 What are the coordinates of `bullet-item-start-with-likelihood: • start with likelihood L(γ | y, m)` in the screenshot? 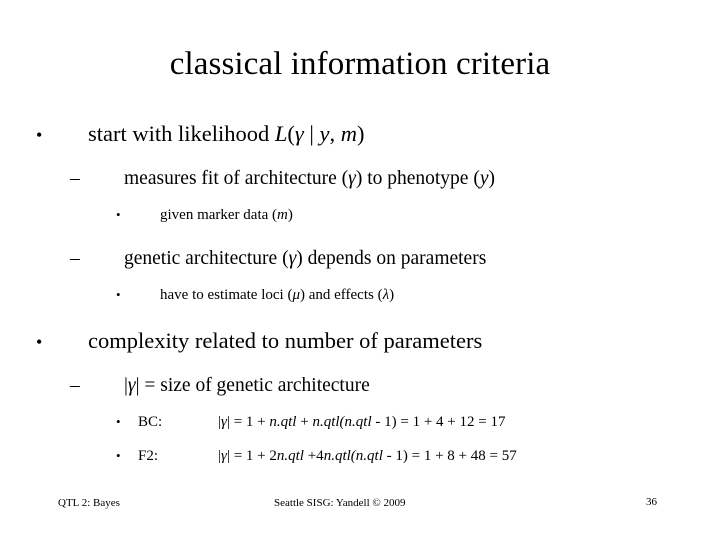 It's located at (360, 134).